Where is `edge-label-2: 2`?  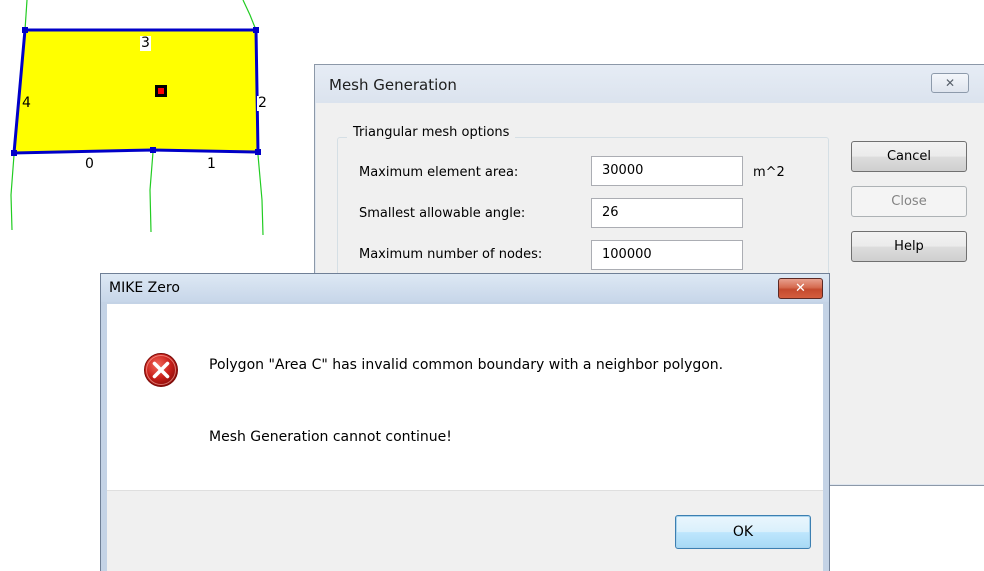 edge-label-2: 2 is located at coordinates (262, 103).